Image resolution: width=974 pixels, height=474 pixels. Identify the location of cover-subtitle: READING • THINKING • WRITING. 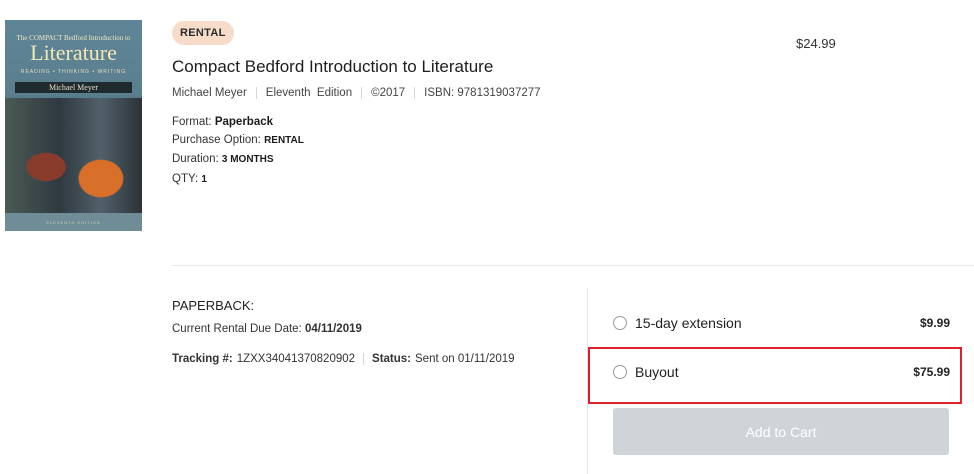
(73, 72).